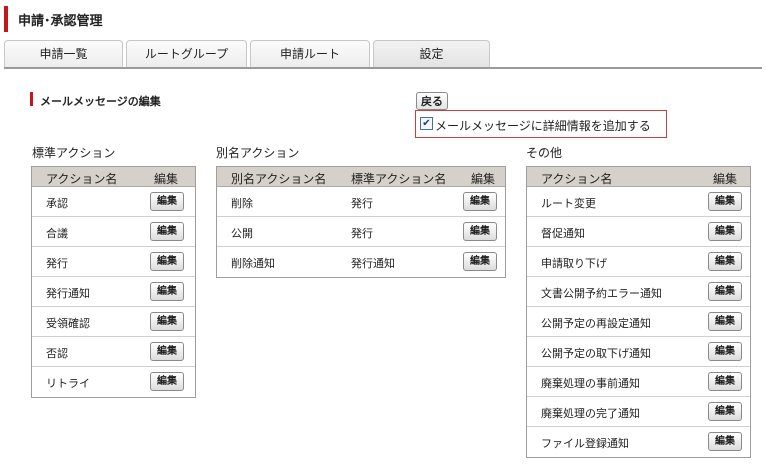  What do you see at coordinates (383, 19) in the screenshot?
I see `page-header: 申請･承認管理` at bounding box center [383, 19].